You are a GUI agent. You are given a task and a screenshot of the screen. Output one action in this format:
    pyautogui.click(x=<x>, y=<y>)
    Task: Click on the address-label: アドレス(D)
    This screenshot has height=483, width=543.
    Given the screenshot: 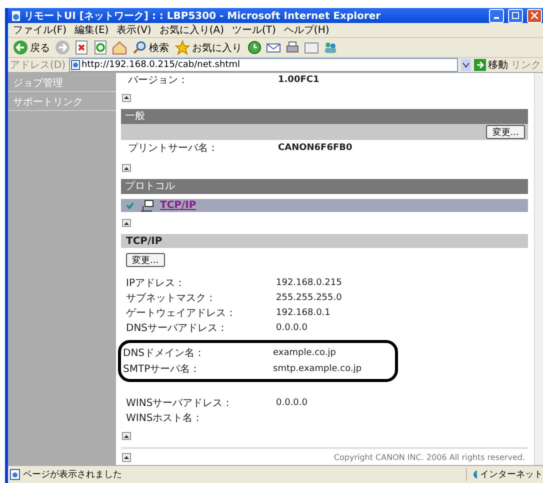 What is the action you would take?
    pyautogui.click(x=38, y=65)
    